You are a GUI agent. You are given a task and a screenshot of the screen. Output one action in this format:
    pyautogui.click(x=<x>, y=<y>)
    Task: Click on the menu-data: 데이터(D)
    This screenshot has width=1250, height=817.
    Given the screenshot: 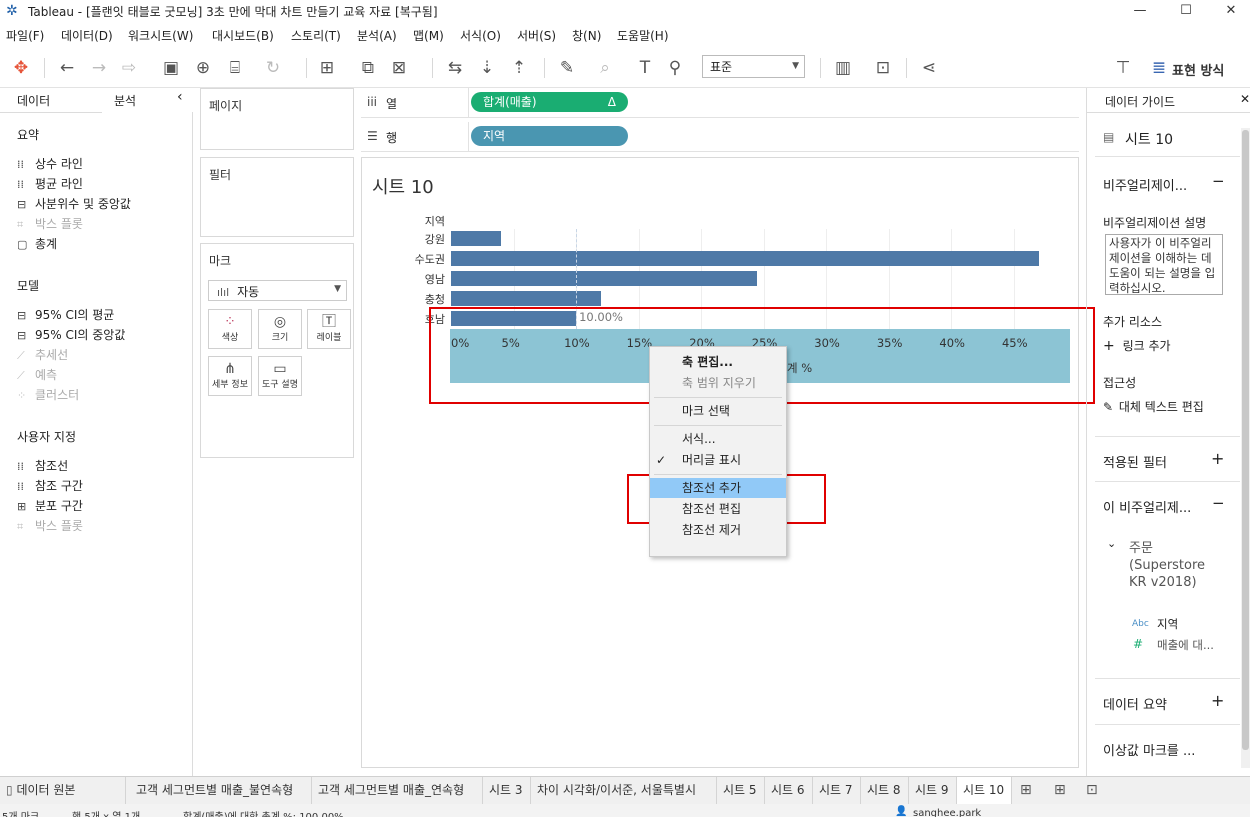 What is the action you would take?
    pyautogui.click(x=87, y=35)
    